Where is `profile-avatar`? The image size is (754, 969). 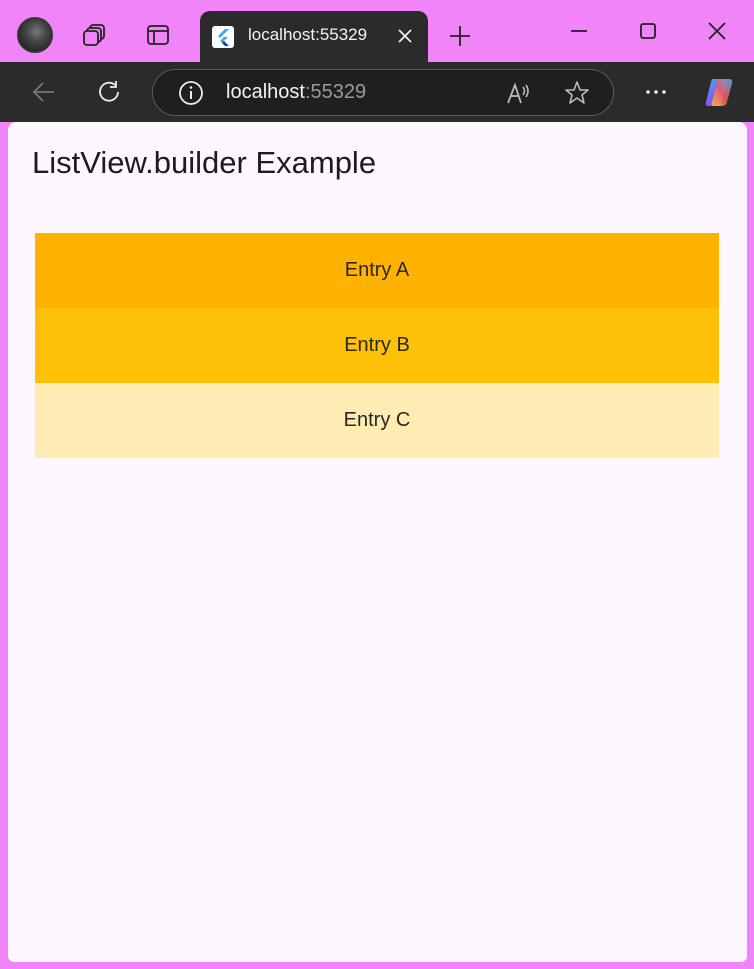
profile-avatar is located at coordinates (35, 35).